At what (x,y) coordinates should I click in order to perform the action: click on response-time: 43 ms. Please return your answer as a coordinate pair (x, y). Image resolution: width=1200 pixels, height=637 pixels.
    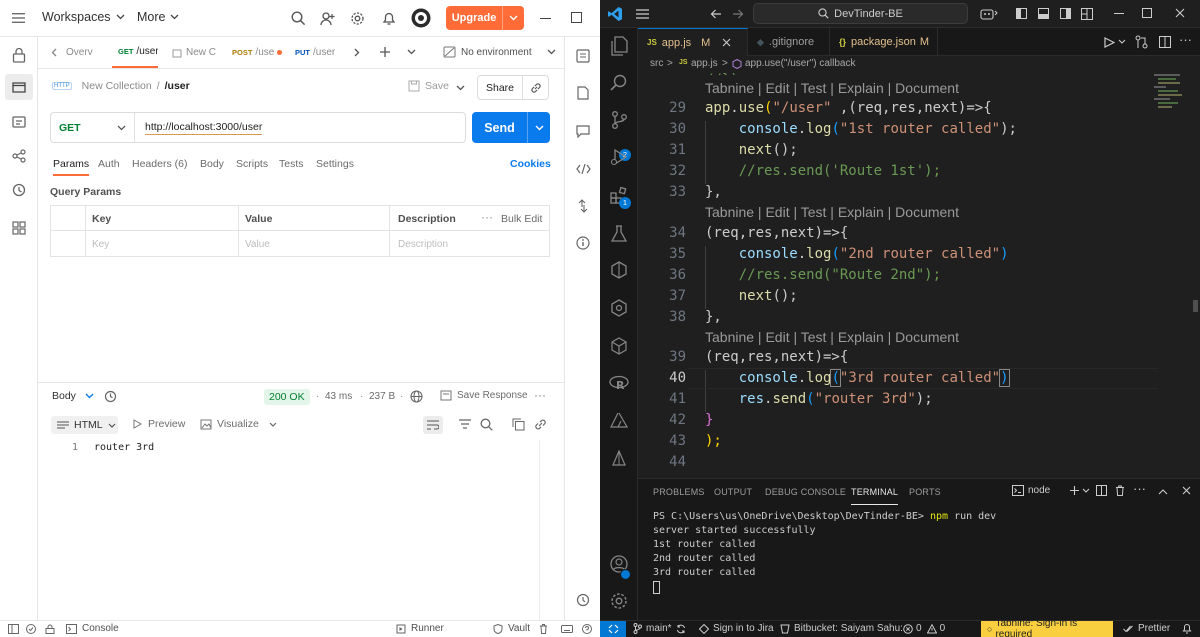
    Looking at the image, I should click on (338, 396).